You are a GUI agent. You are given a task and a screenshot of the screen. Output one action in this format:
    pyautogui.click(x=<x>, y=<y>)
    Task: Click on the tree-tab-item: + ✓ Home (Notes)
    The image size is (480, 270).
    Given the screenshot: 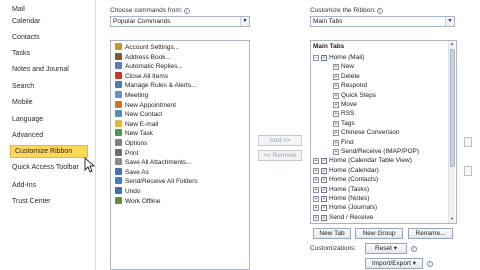 What is the action you would take?
    pyautogui.click(x=341, y=198)
    